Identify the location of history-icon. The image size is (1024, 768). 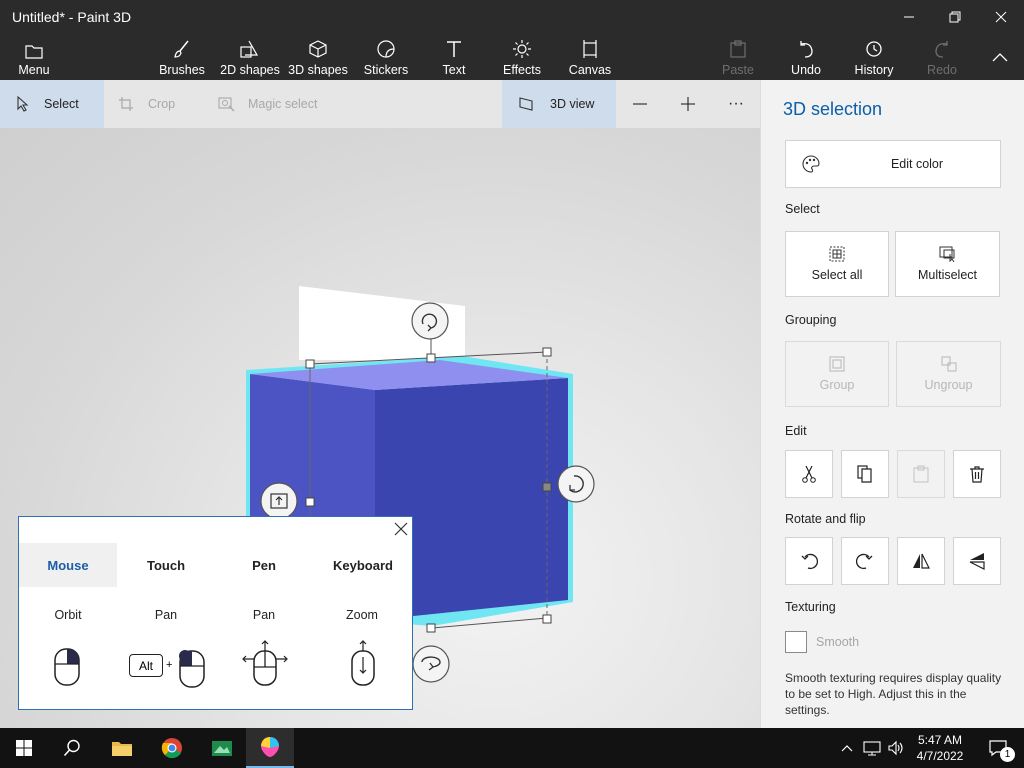
(874, 49).